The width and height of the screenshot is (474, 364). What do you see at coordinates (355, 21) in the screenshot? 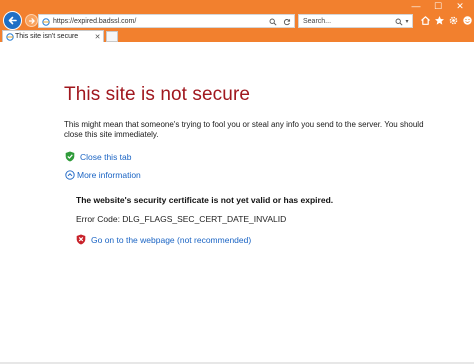
I see `search-box: Search... ▾` at bounding box center [355, 21].